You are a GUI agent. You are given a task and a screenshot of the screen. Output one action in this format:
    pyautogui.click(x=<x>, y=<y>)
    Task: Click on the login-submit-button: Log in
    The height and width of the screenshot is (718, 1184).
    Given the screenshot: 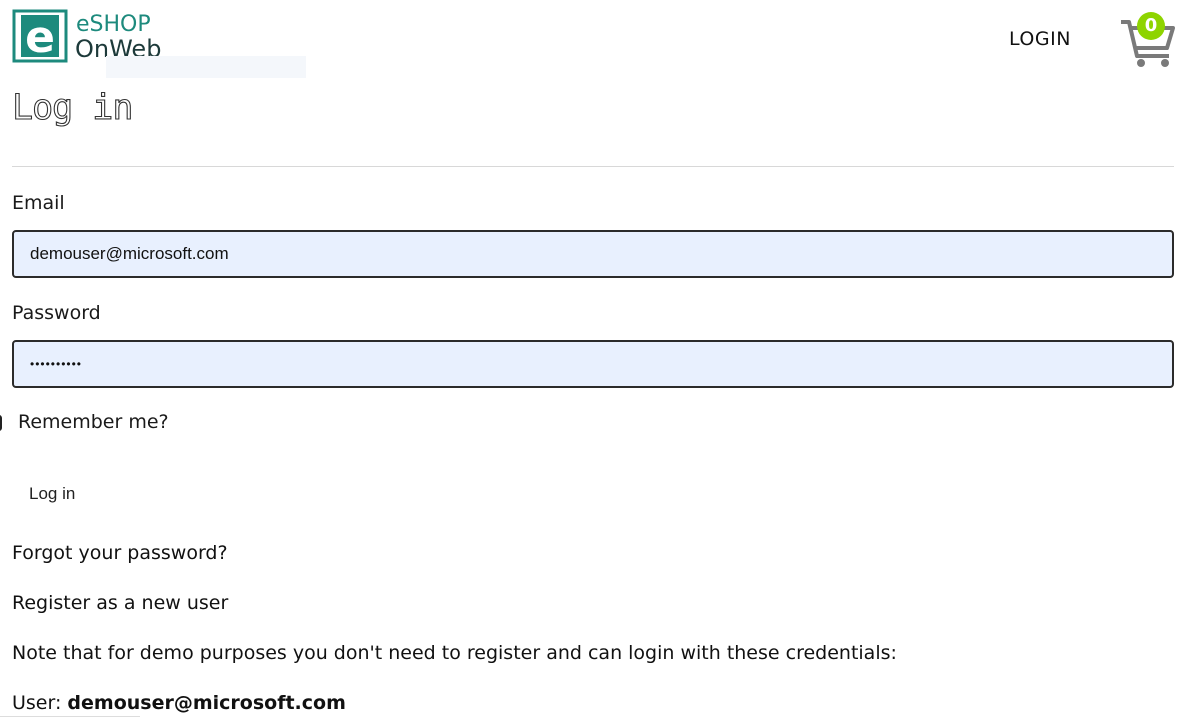 What is the action you would take?
    pyautogui.click(x=52, y=494)
    